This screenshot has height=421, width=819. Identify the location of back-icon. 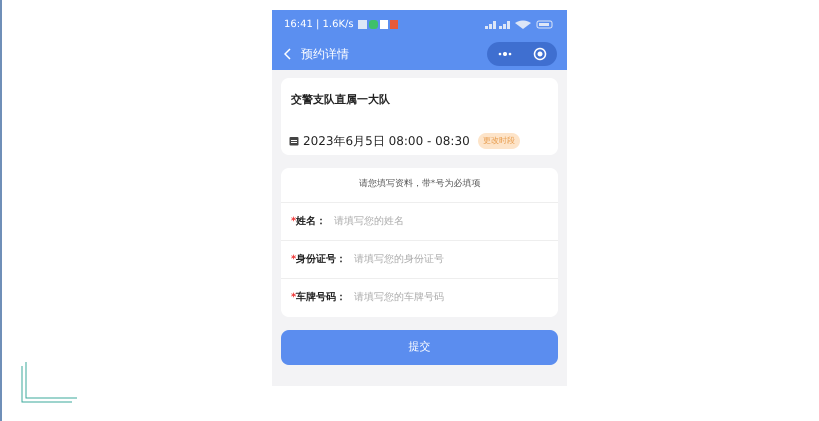
(287, 54).